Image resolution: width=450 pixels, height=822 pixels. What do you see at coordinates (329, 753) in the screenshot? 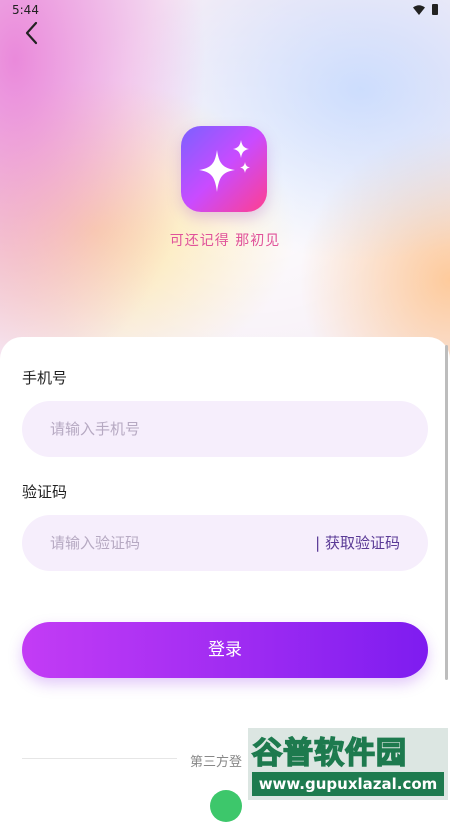
I see `watermark-title: 谷普软件园` at bounding box center [329, 753].